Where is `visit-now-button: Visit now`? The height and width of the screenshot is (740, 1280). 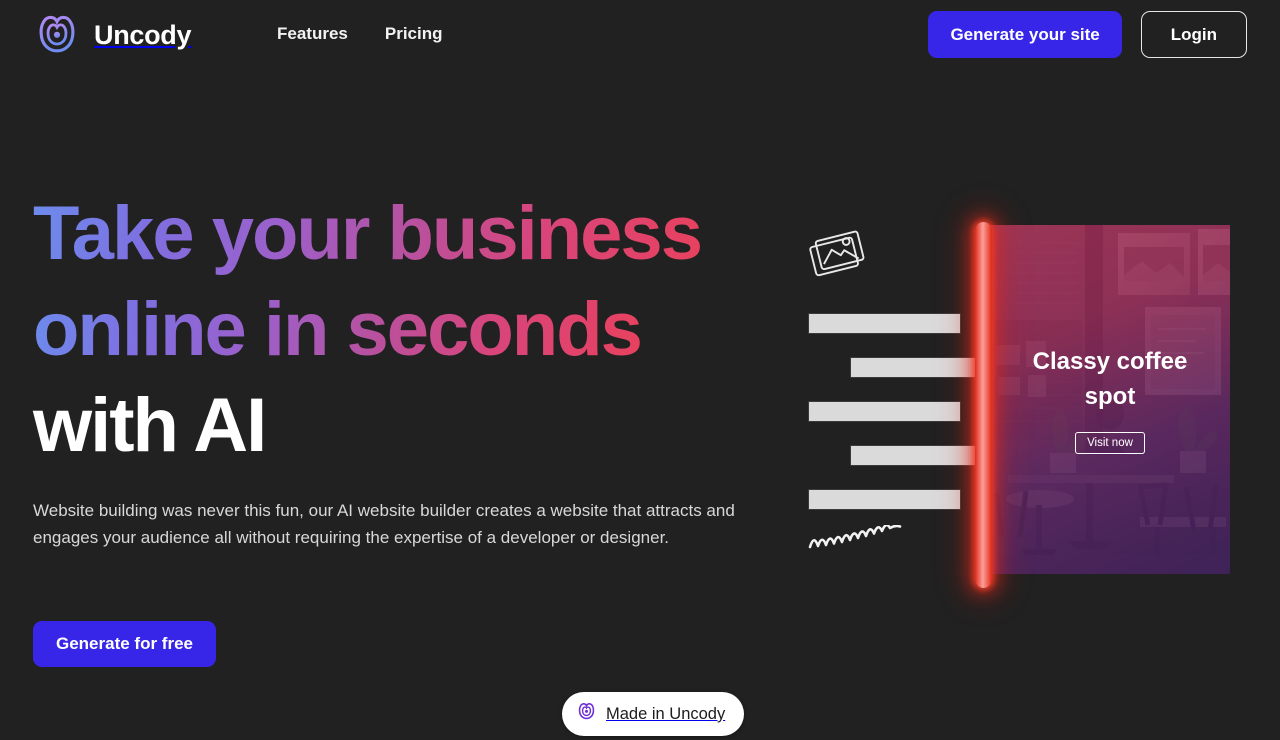 visit-now-button: Visit now is located at coordinates (1110, 443).